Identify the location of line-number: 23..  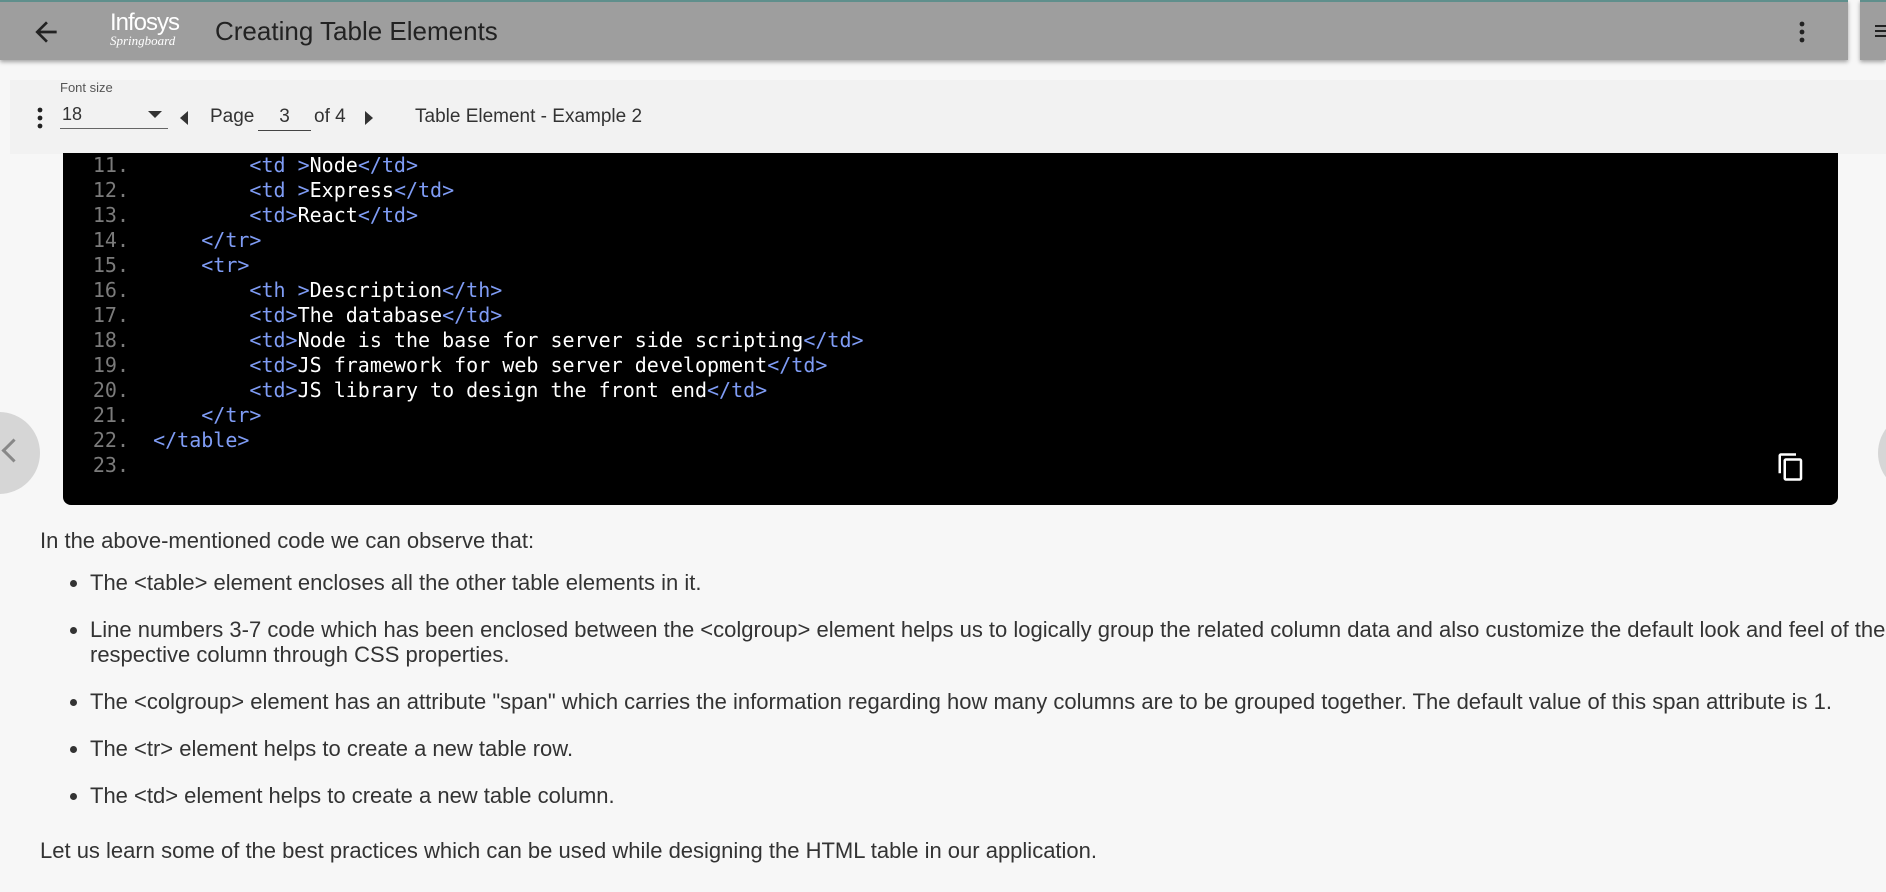
(110, 465).